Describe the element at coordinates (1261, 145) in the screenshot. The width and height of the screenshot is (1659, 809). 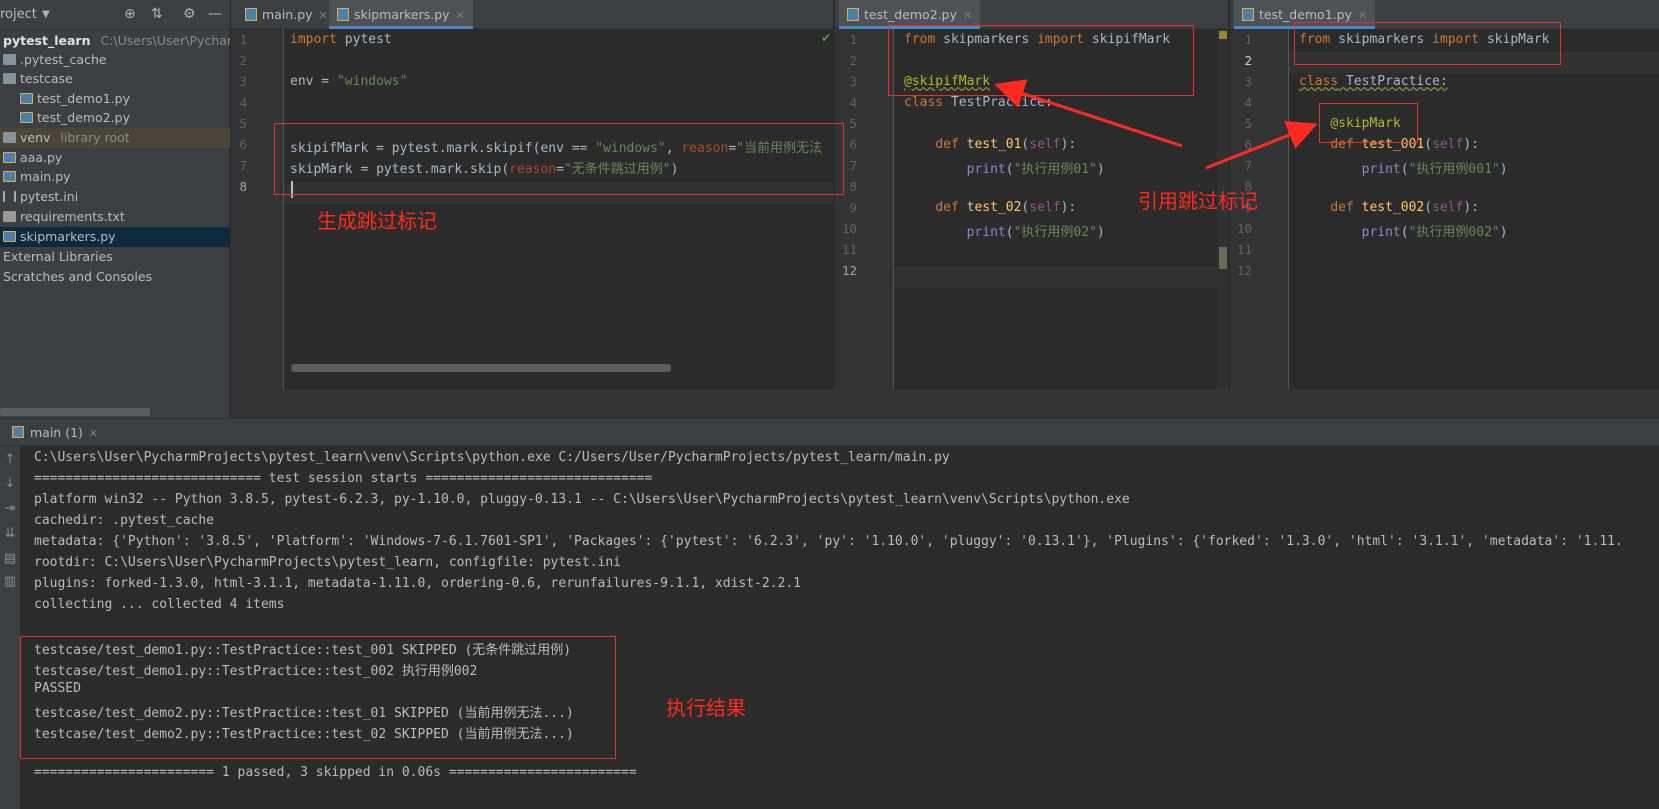
I see `arrow-to-skipmark` at that location.